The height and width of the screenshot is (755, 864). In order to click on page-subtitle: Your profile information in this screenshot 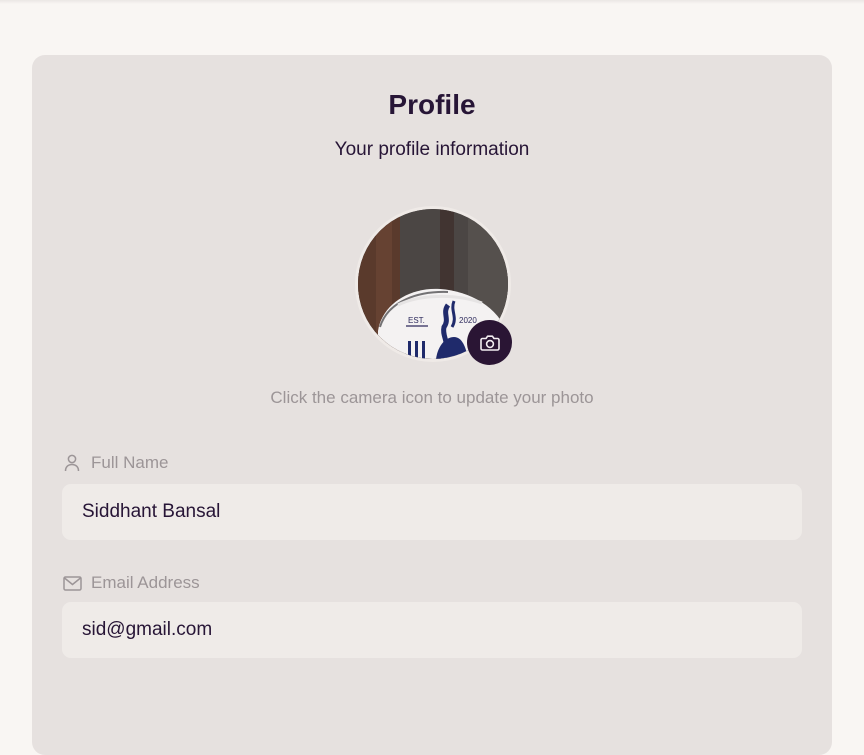, I will do `click(432, 149)`.